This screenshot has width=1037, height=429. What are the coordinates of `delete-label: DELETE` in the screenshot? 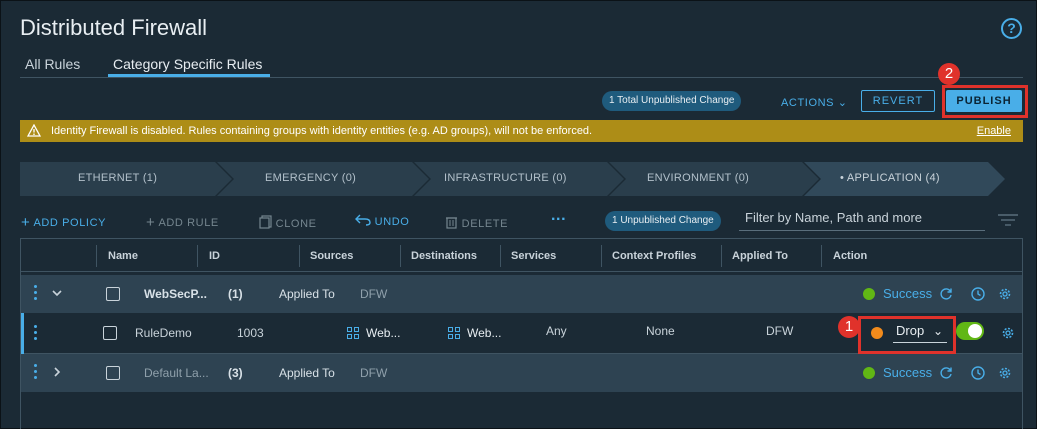 It's located at (485, 224).